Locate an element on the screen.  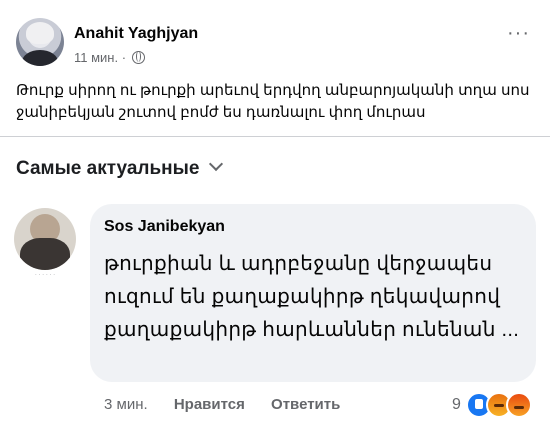
avatar-caption: · · · · · · is located at coordinates (45, 275).